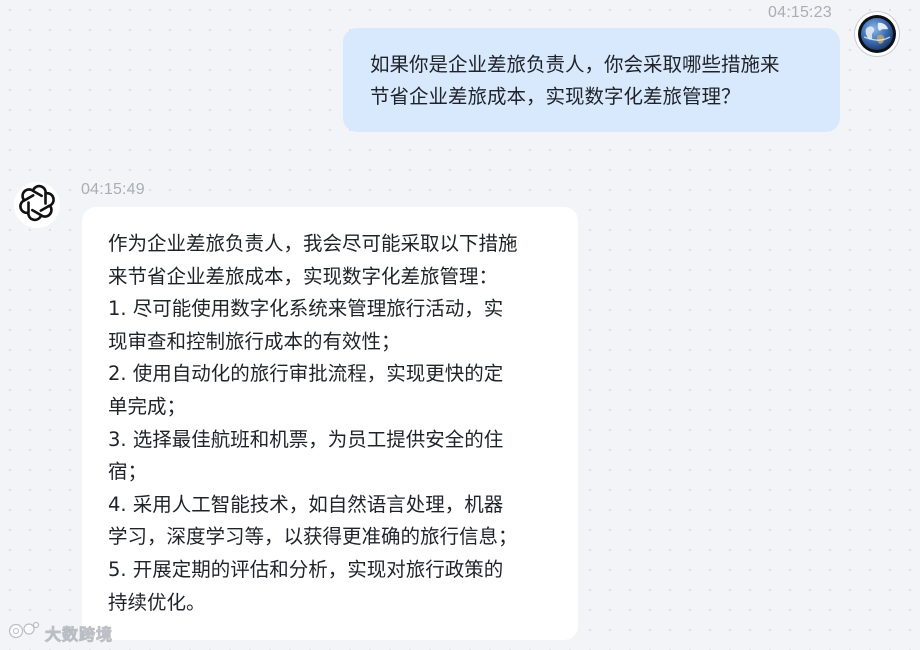 The image size is (920, 650). What do you see at coordinates (113, 189) in the screenshot?
I see `bot-message-timestamp: 04:15:49` at bounding box center [113, 189].